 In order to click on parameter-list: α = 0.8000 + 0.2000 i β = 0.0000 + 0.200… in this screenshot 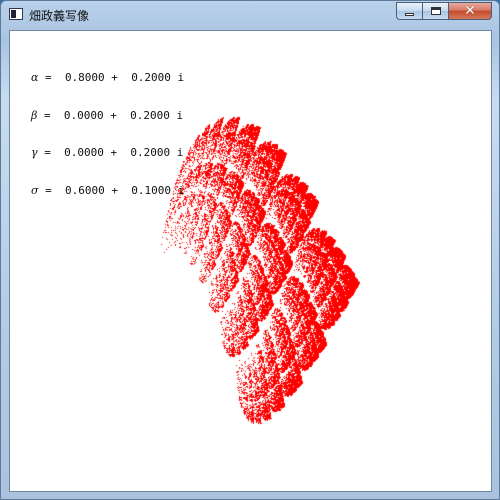, I will do `click(107, 134)`.